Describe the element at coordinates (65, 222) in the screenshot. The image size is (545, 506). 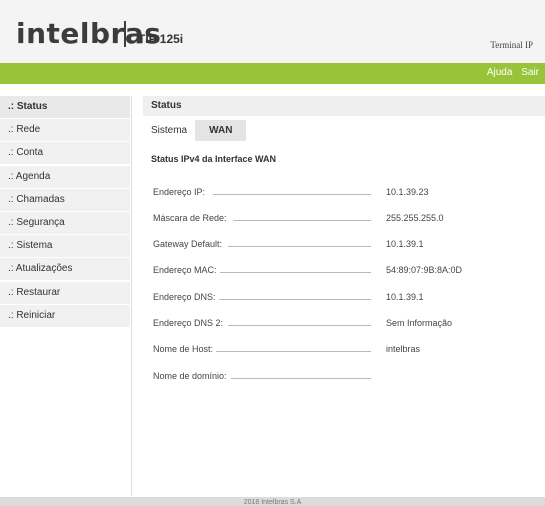
I see `sidebar-item-seguranca: .: Segurança` at that location.